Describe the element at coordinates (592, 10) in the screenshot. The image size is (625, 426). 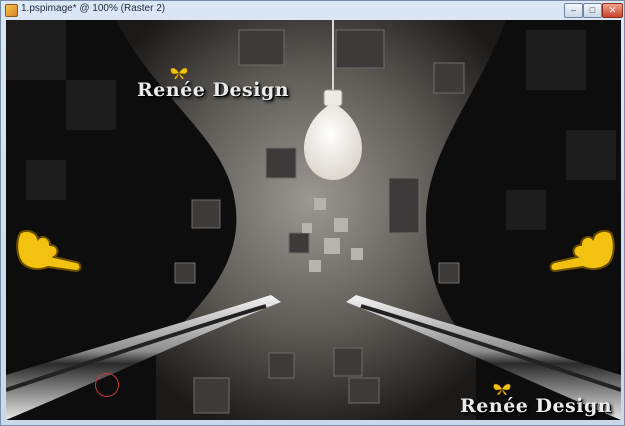
I see `maximize-button: □` at that location.